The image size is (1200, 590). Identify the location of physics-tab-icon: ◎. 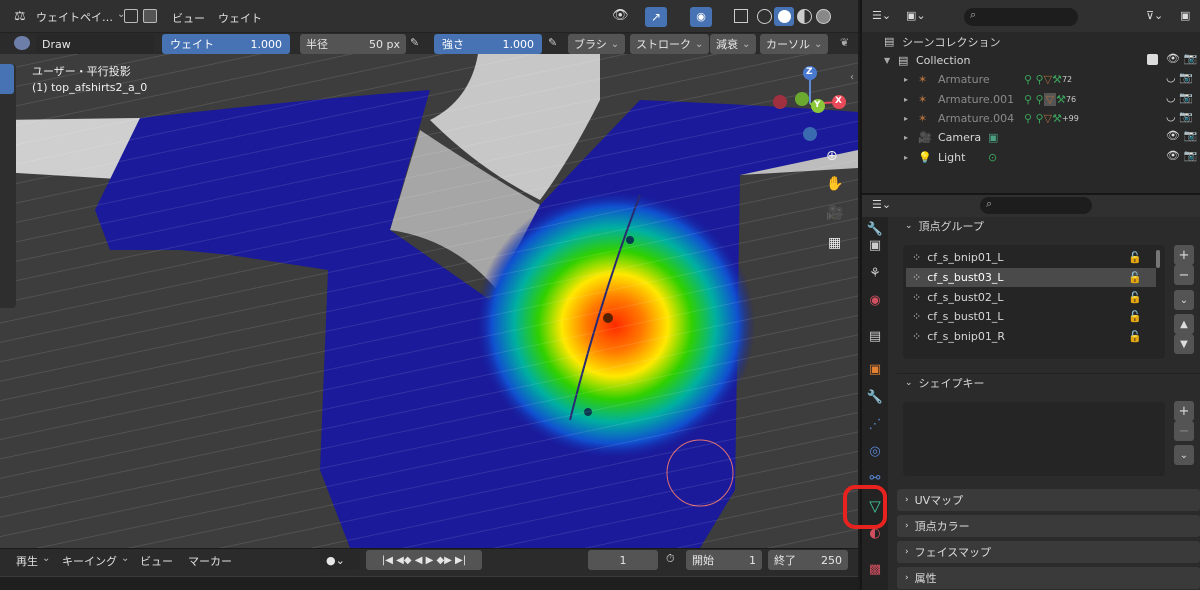
(875, 451).